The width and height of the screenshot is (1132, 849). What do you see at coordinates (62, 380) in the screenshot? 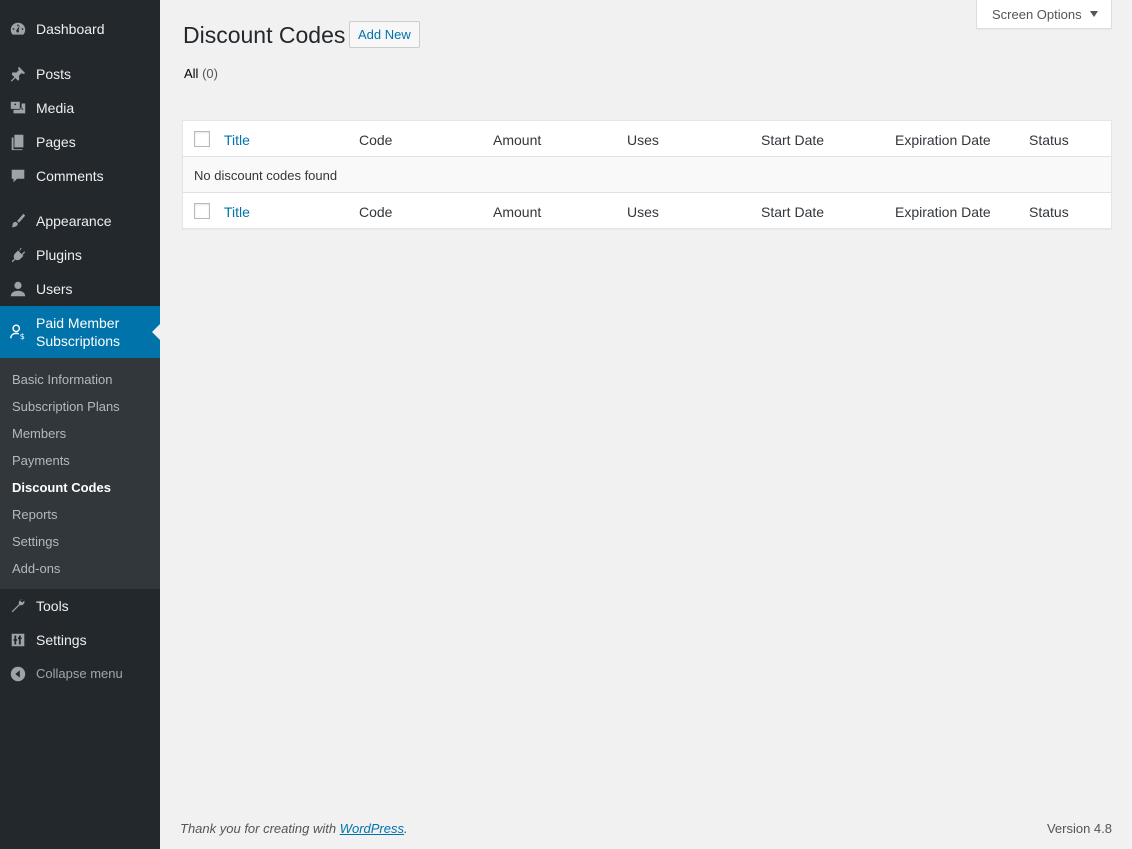
I see `submenu-item-basic-information: Basic Information` at bounding box center [62, 380].